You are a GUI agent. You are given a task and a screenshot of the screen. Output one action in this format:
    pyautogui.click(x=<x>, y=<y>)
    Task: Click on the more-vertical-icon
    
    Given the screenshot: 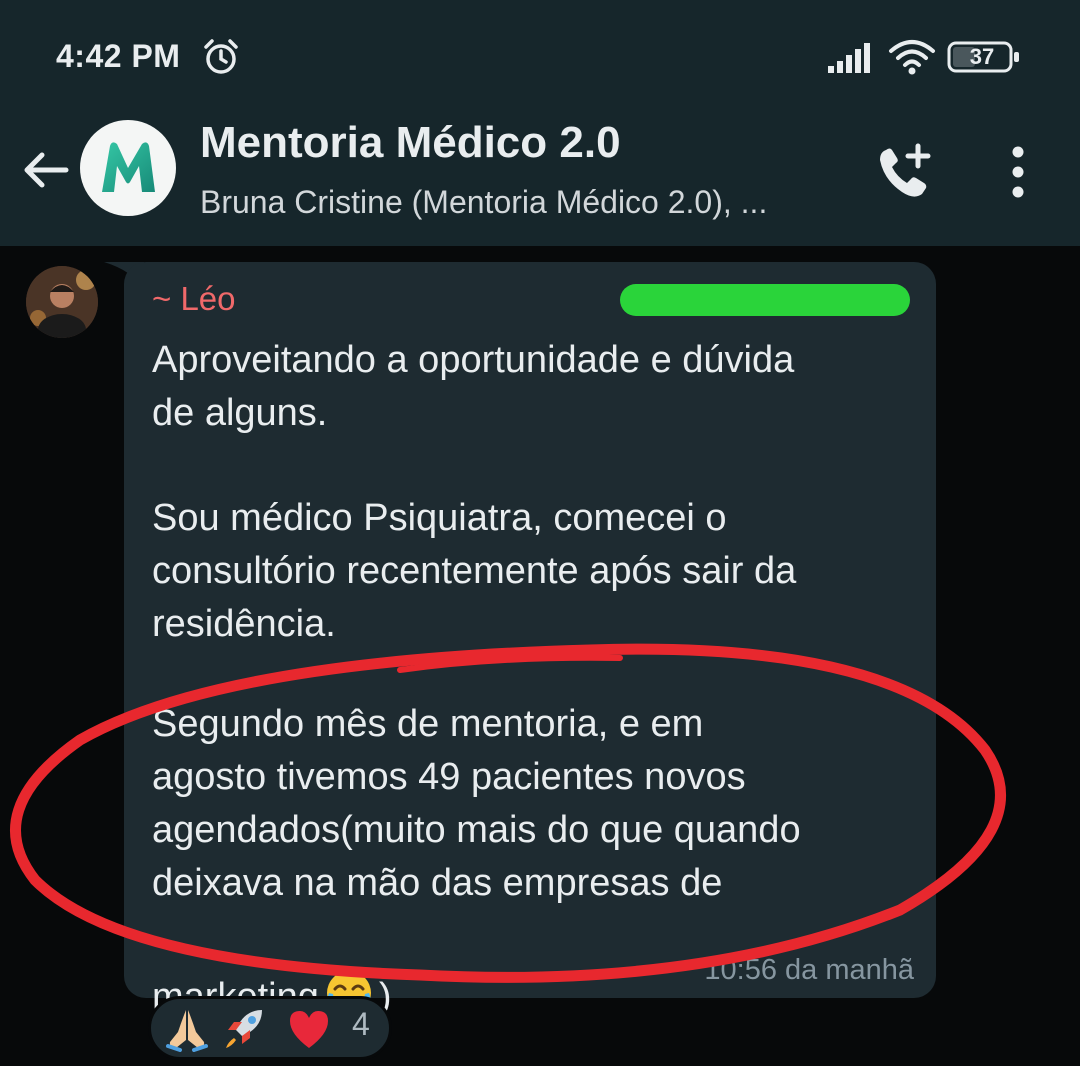 What is the action you would take?
    pyautogui.click(x=1018, y=172)
    